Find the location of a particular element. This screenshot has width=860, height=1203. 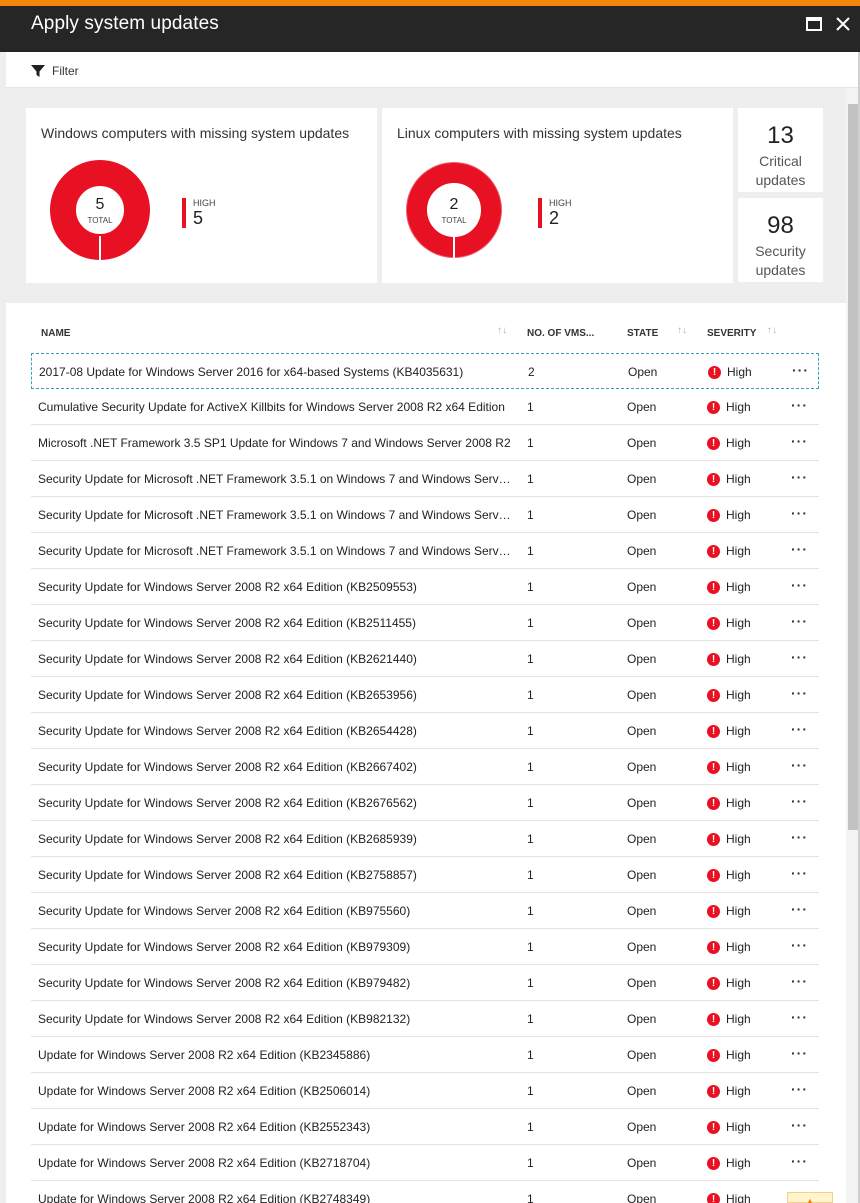

sort-state-icon: ↑↓ is located at coordinates (682, 330).